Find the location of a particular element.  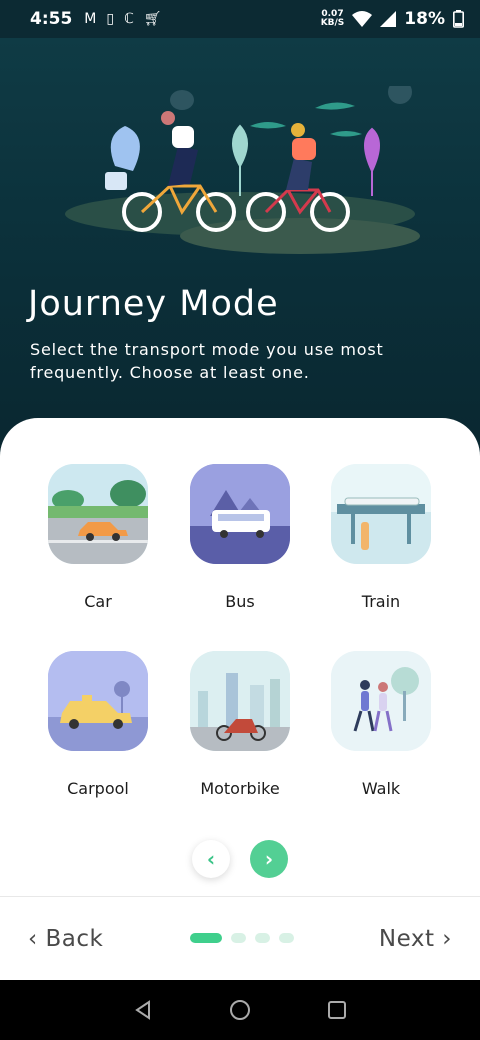

wifi-icon is located at coordinates (362, 19).